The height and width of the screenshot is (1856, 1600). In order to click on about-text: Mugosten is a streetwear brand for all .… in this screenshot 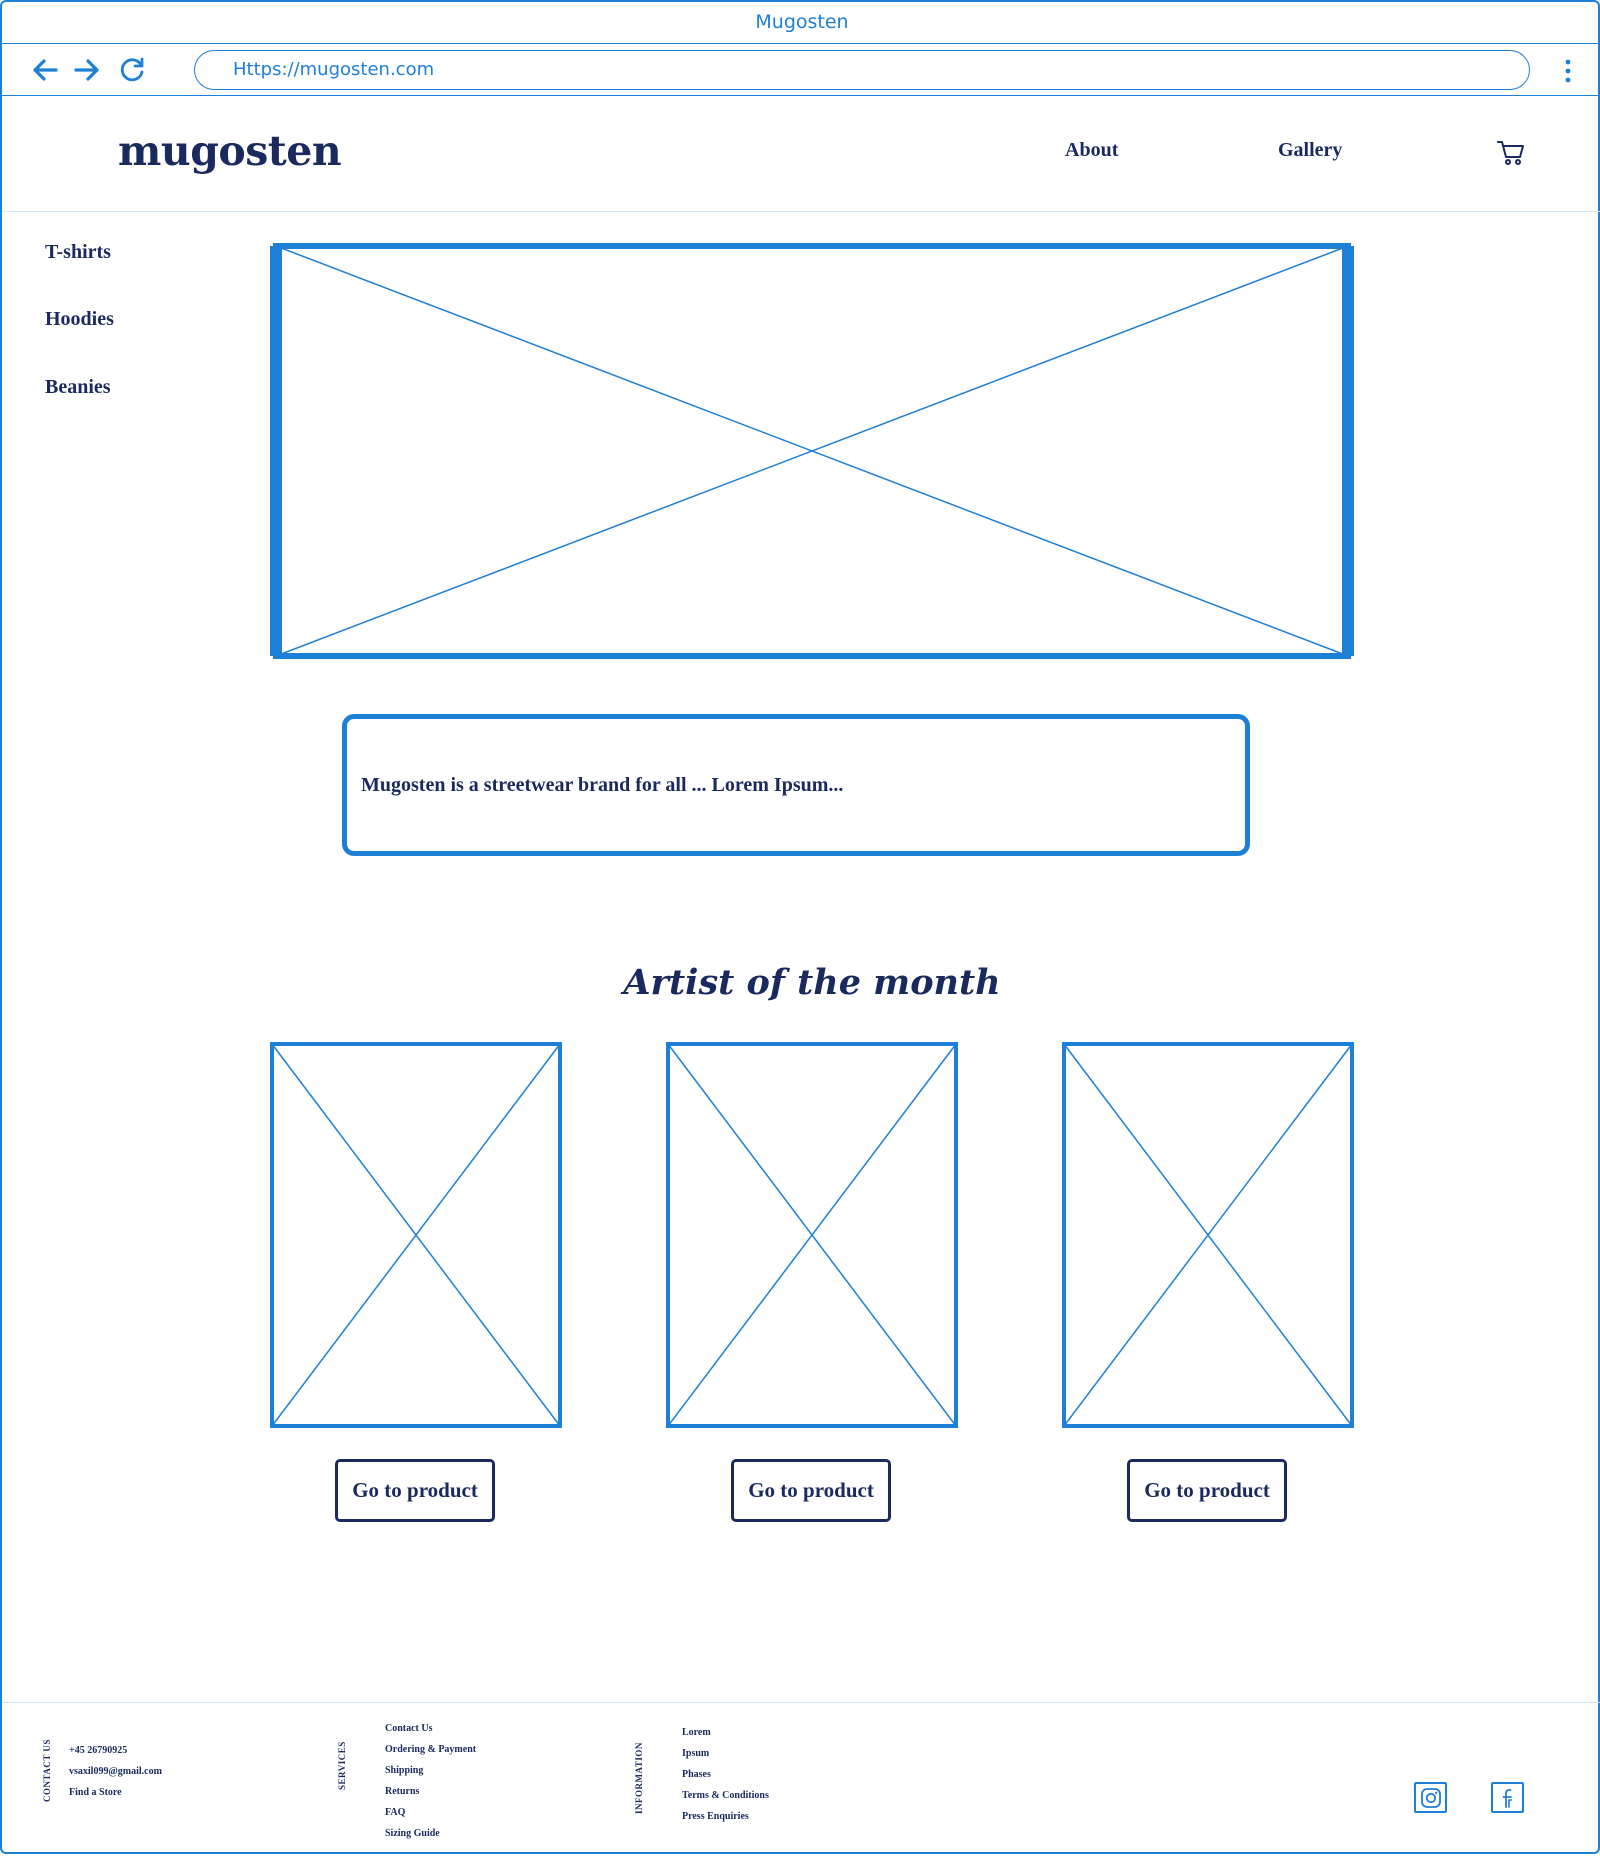, I will do `click(602, 784)`.